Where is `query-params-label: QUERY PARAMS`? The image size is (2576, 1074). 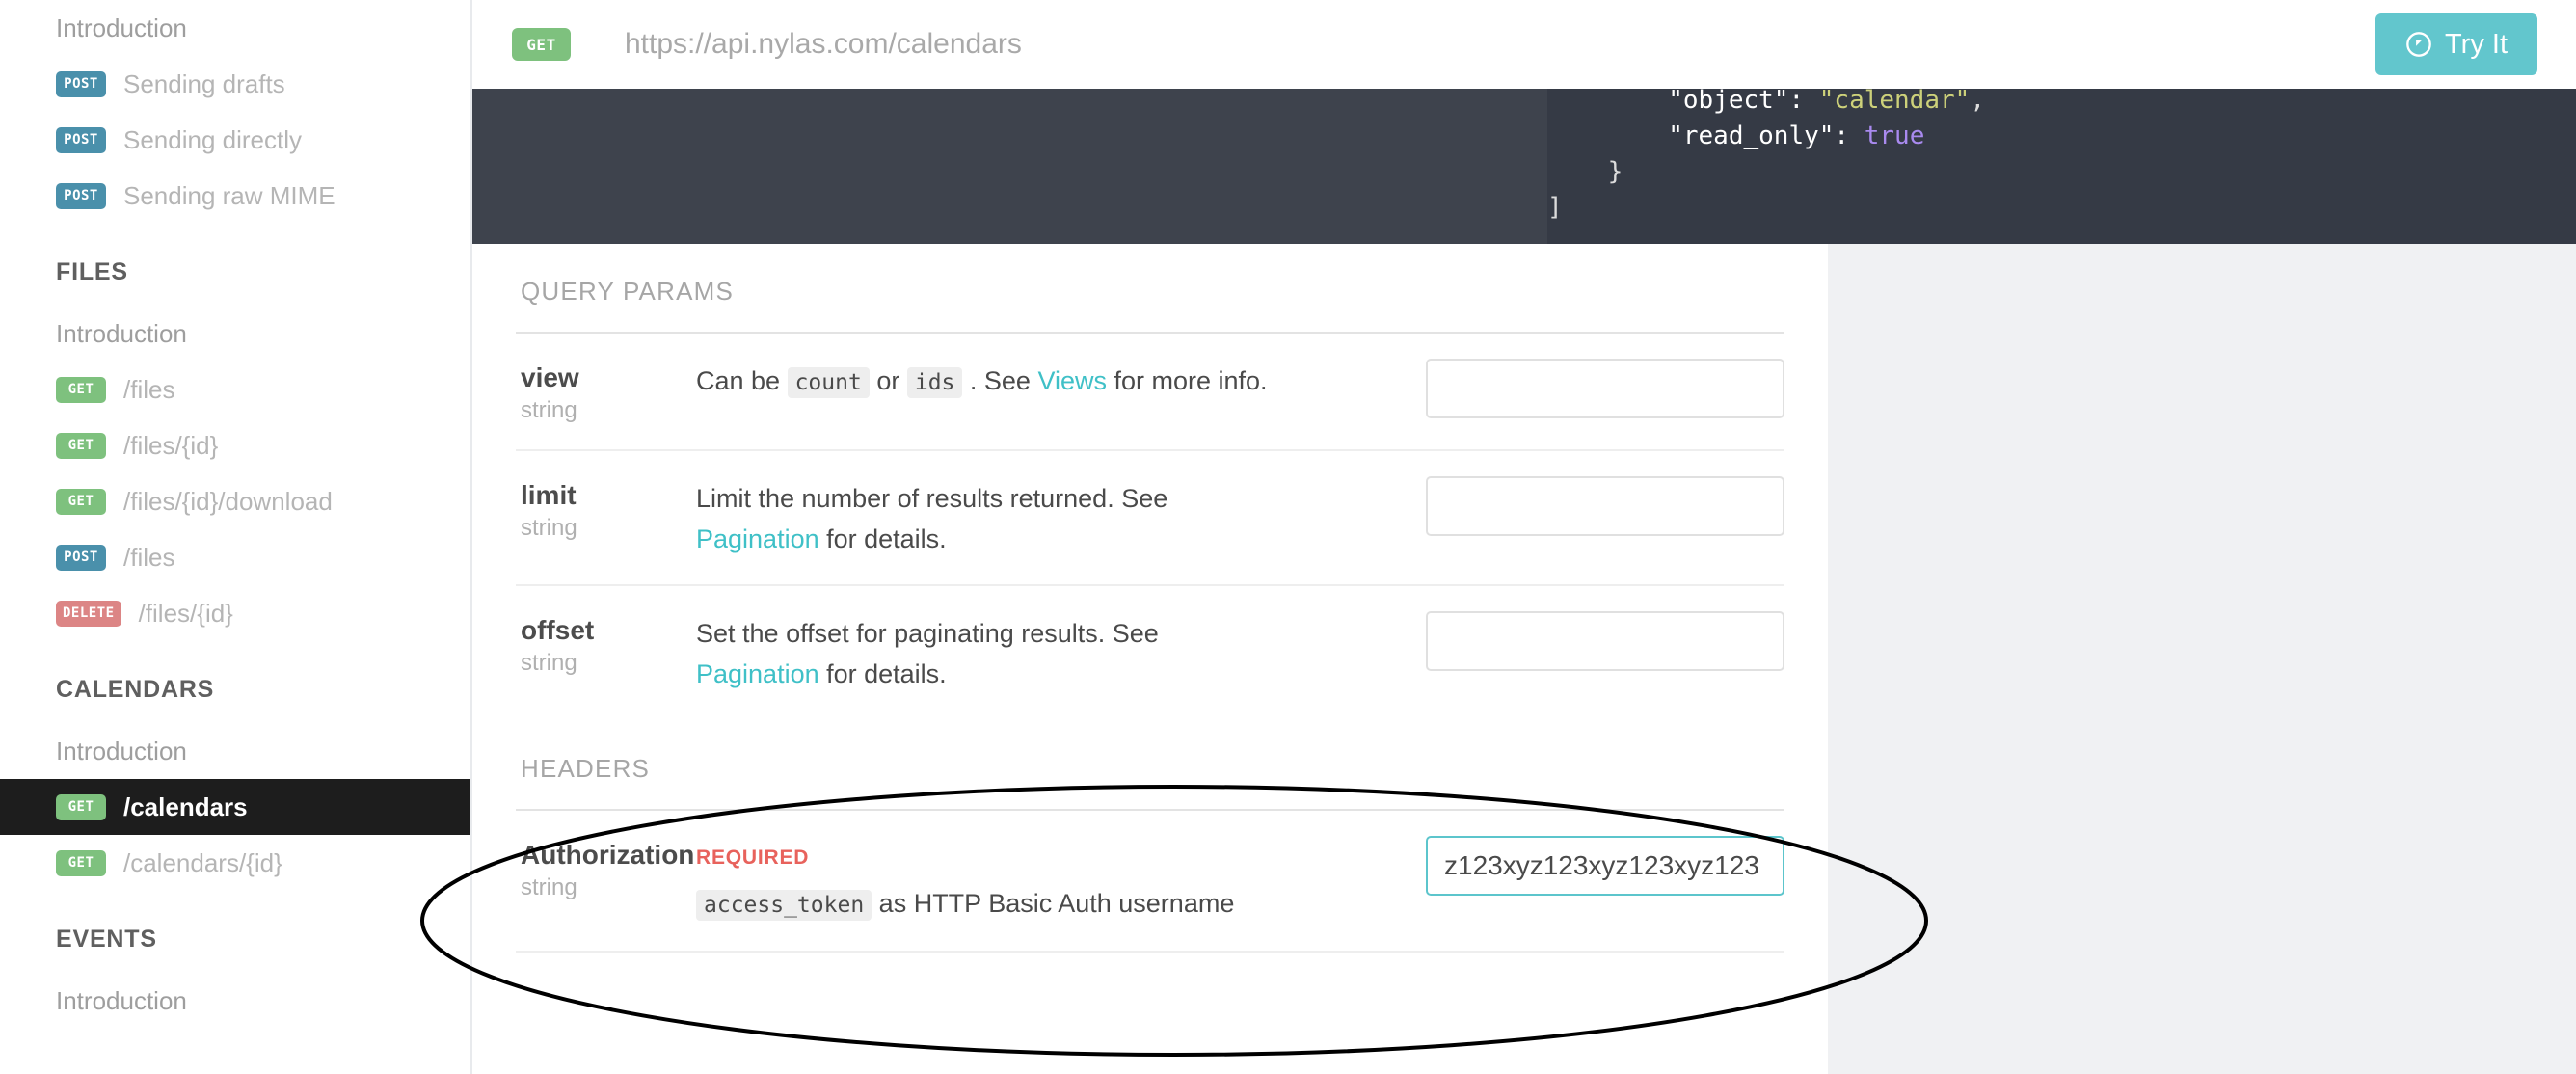 query-params-label: QUERY PARAMS is located at coordinates (628, 291).